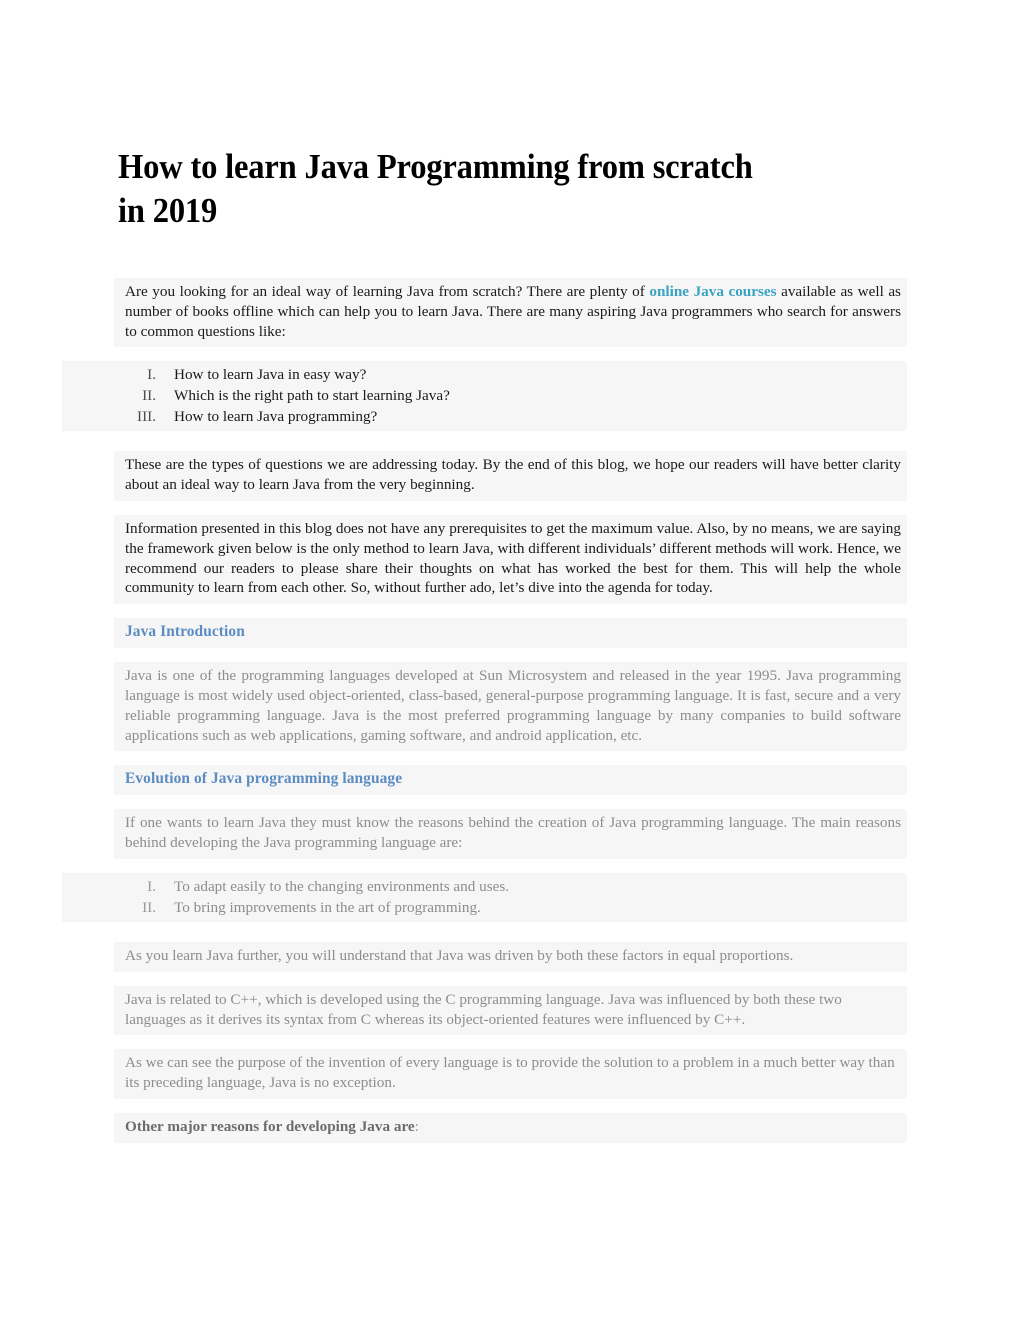 The width and height of the screenshot is (1024, 1325). Describe the element at coordinates (185, 632) in the screenshot. I see `section-heading-java-introduction: Java Introduction` at that location.